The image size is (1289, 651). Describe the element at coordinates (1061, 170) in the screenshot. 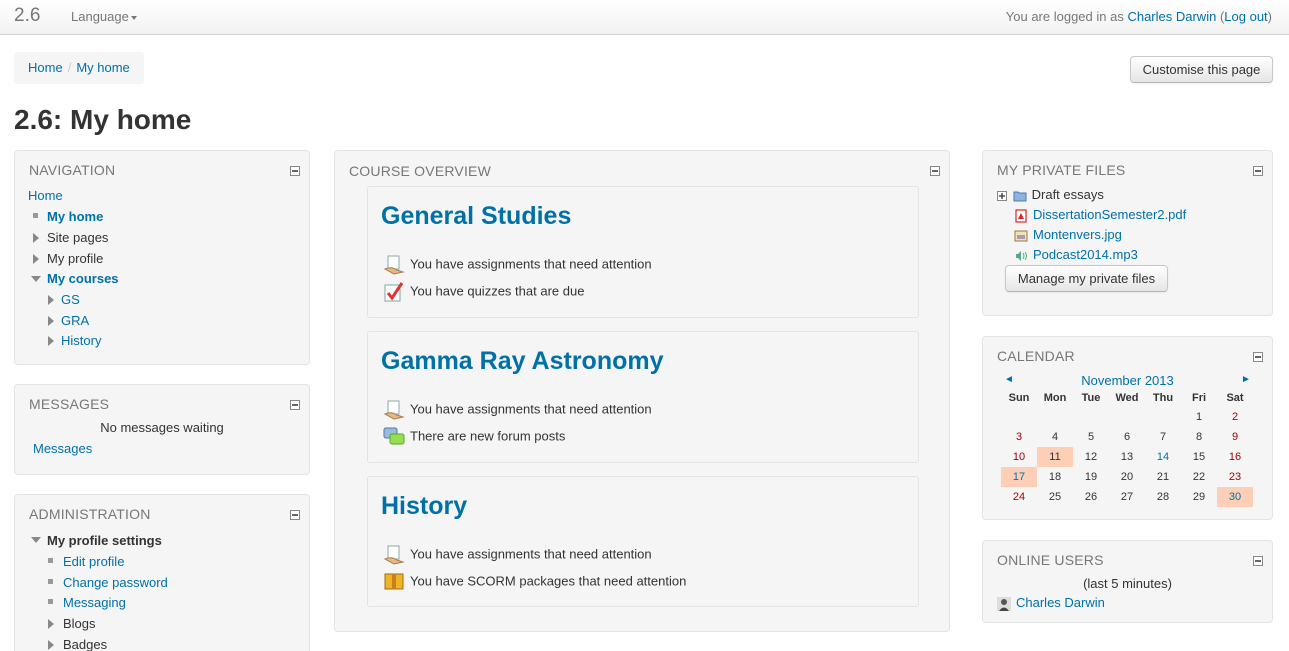

I see `private-files-title: MY PRIVATE FILES` at that location.